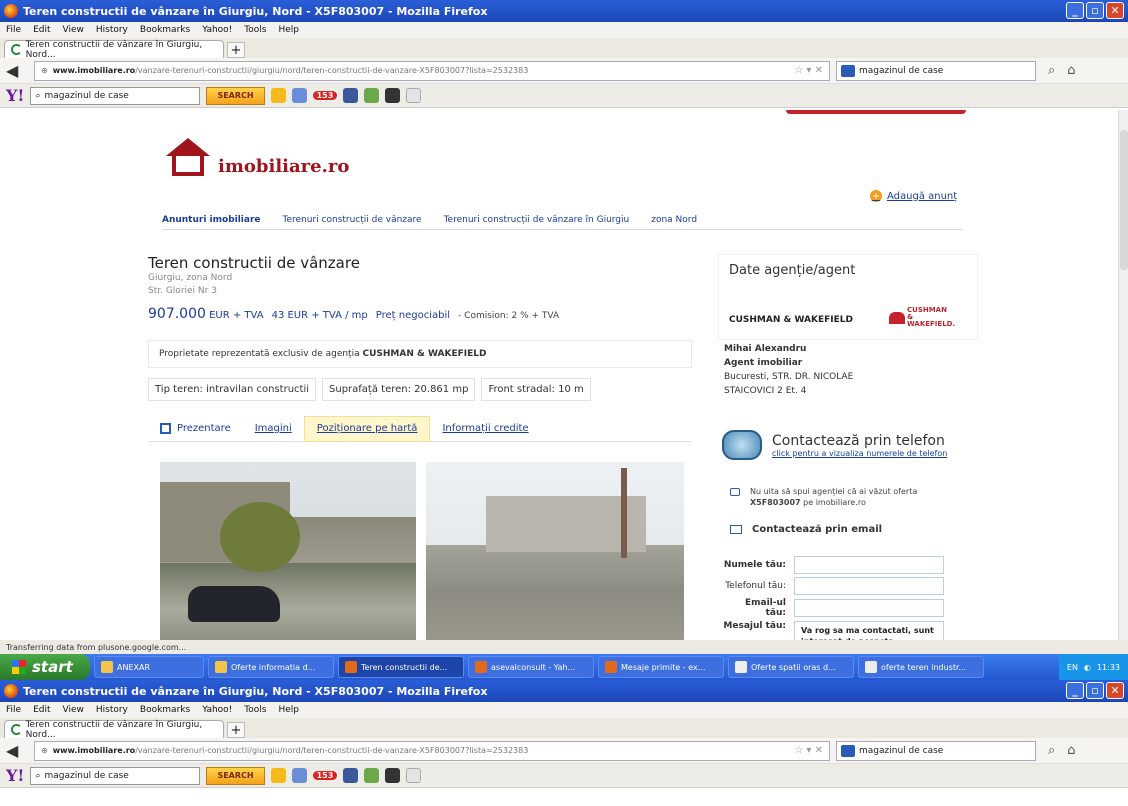  Describe the element at coordinates (1087, 667) in the screenshot. I see `volume-icon: ◐` at that location.